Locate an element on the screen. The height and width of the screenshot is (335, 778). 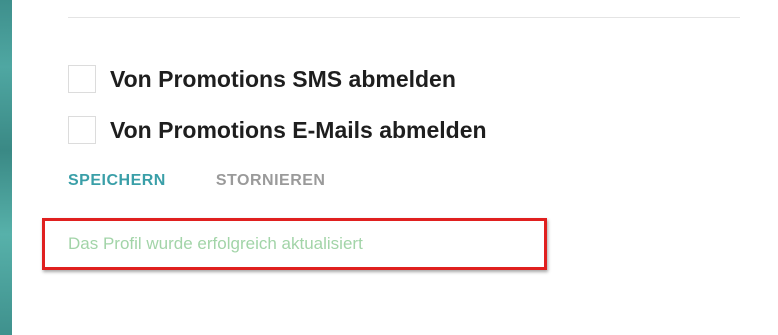
save-button: SPEICHERN is located at coordinates (117, 181).